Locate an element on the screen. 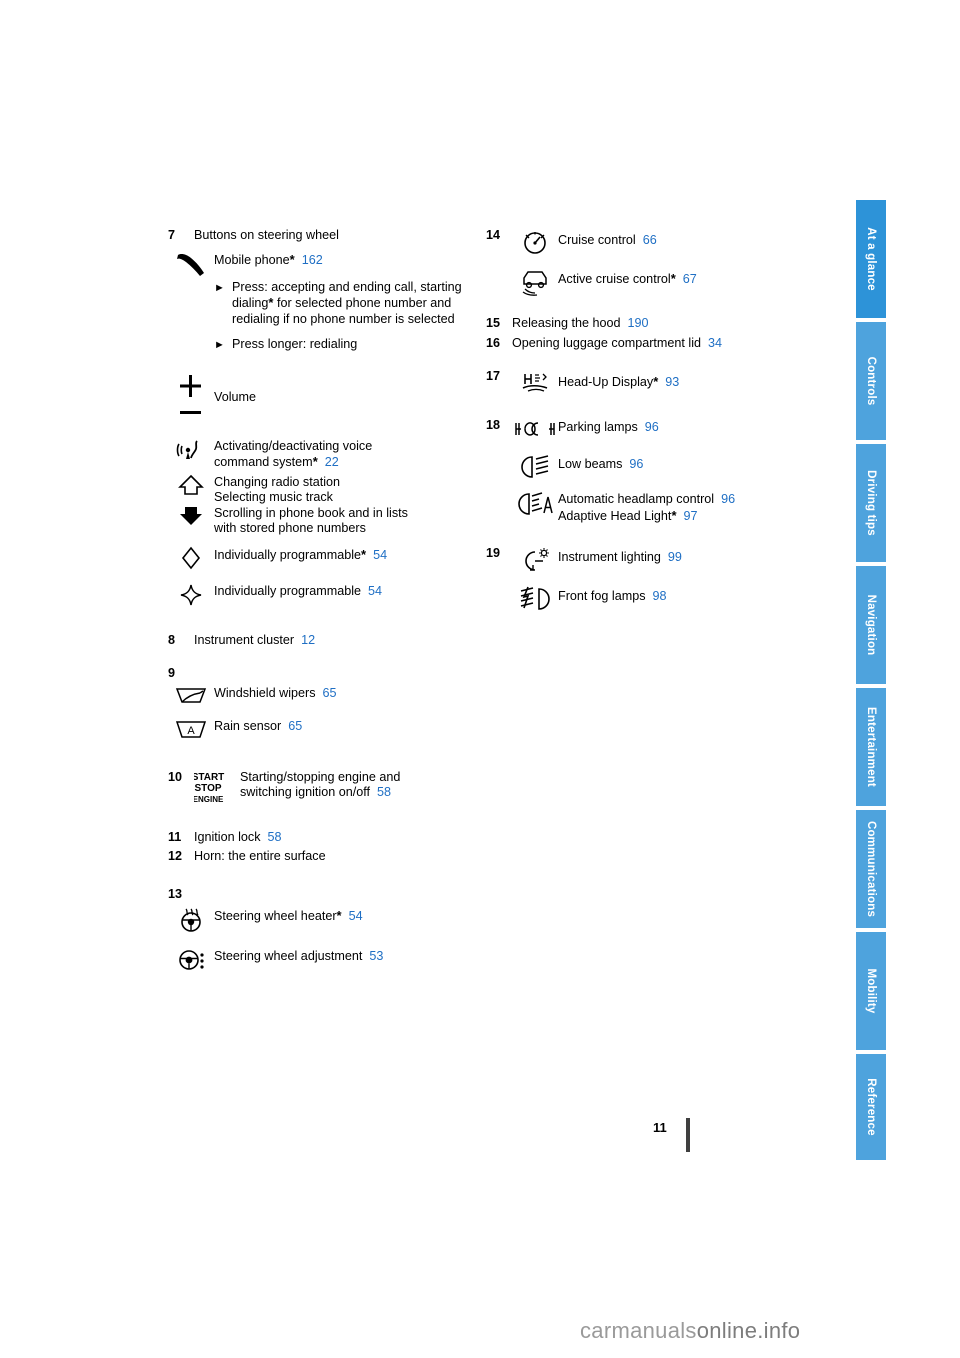 Image resolution: width=960 pixels, height=1358 pixels. programmable-1-label: Individually programmable is located at coordinates (287, 554).